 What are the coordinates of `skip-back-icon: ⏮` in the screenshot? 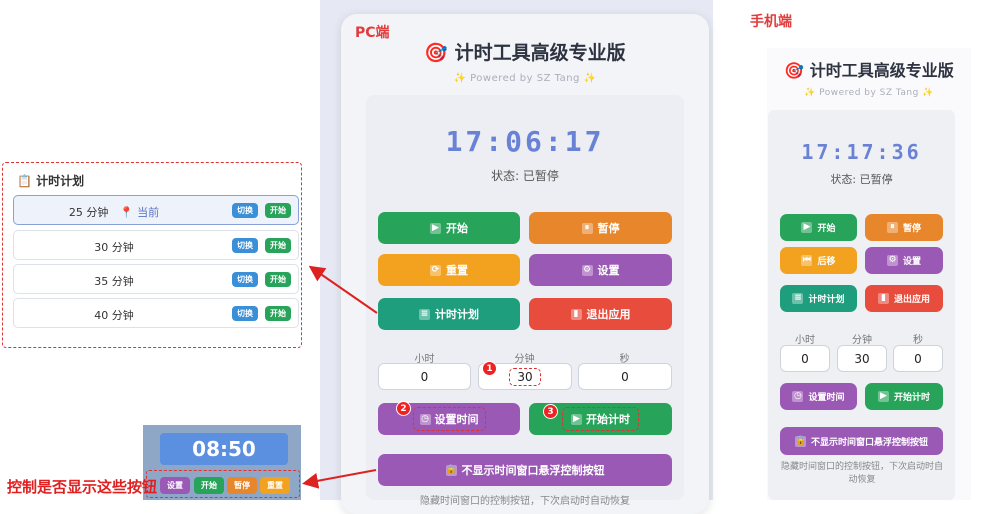 It's located at (807, 260).